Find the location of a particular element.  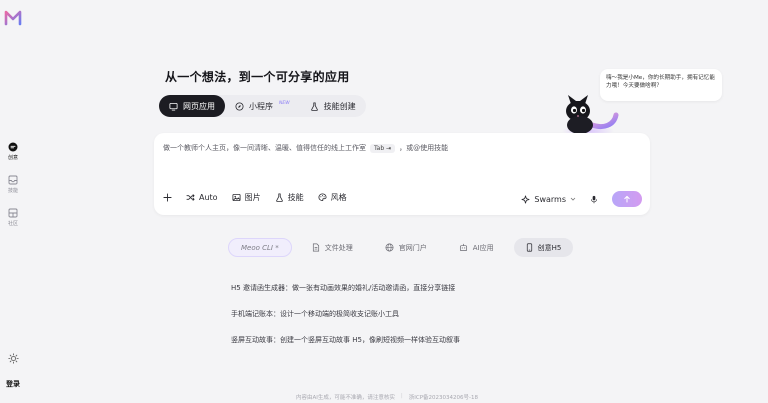

tab-website-portal: 官网门户 is located at coordinates (406, 247).